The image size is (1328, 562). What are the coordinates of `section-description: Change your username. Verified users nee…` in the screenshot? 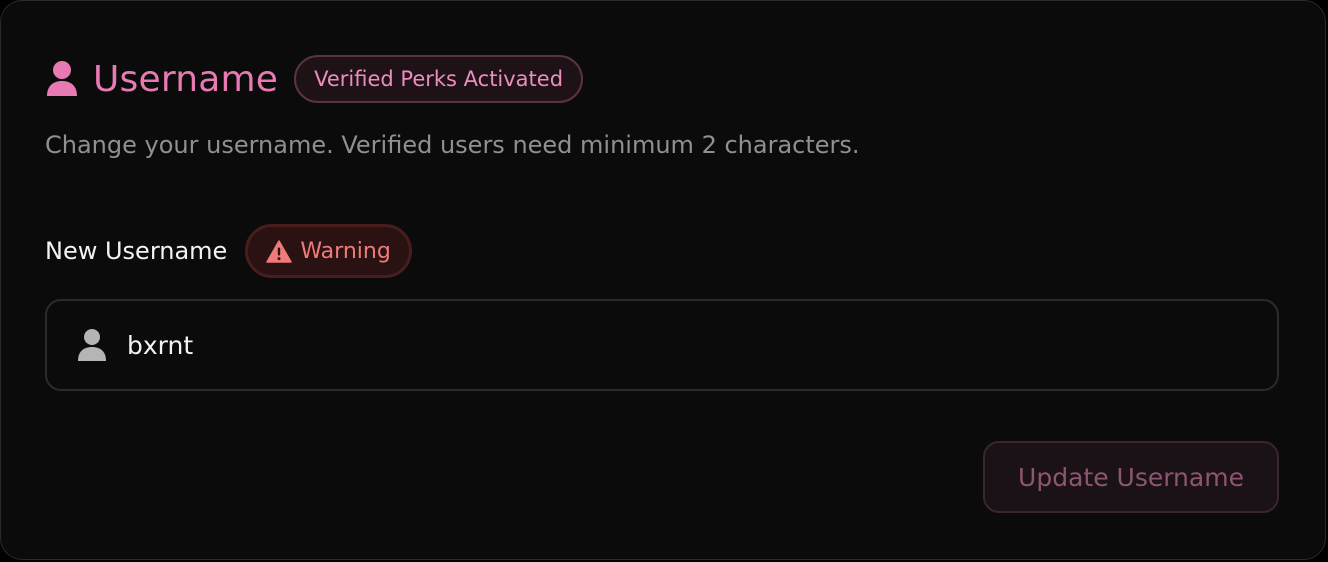 It's located at (452, 145).